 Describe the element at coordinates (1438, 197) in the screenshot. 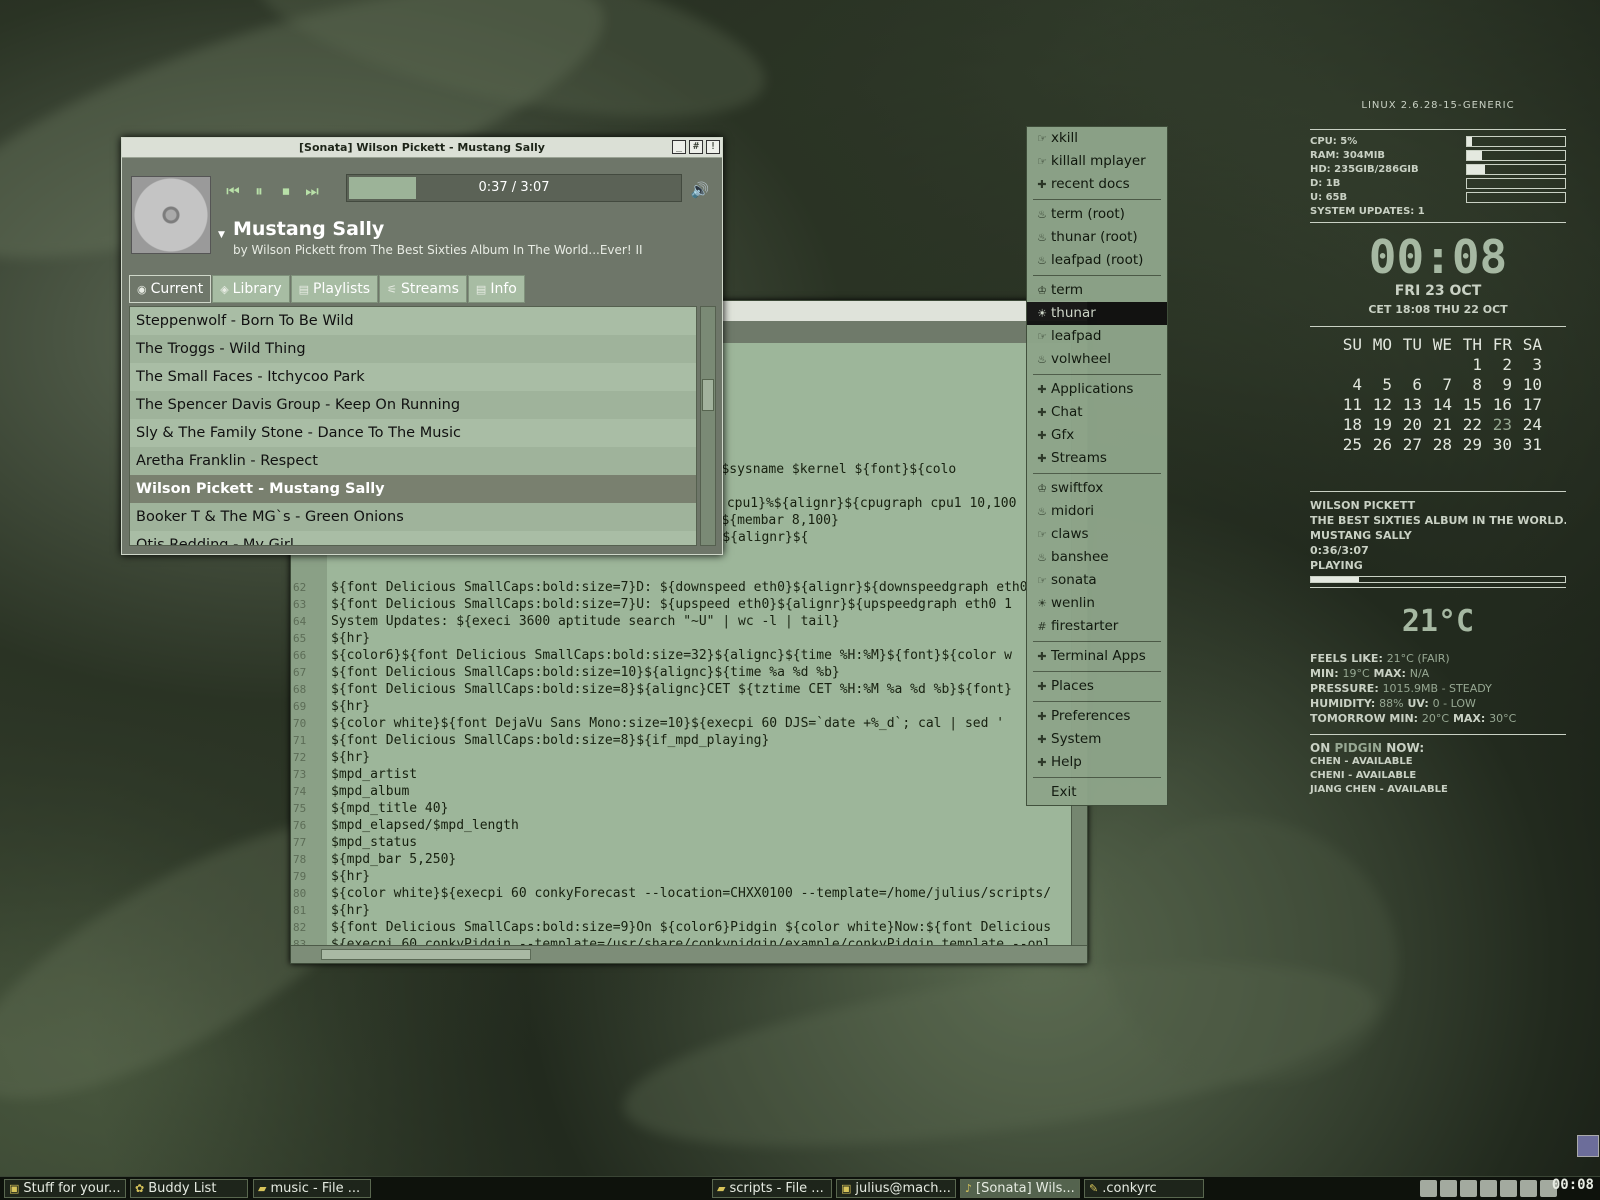

I see `system-stat-row: U: 65B` at that location.